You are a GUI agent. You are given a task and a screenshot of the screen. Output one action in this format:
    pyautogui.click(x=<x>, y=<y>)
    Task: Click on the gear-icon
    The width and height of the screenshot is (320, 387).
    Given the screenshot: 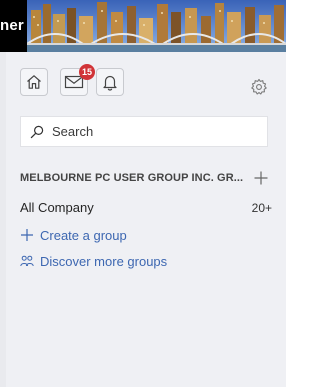 What is the action you would take?
    pyautogui.click(x=259, y=87)
    